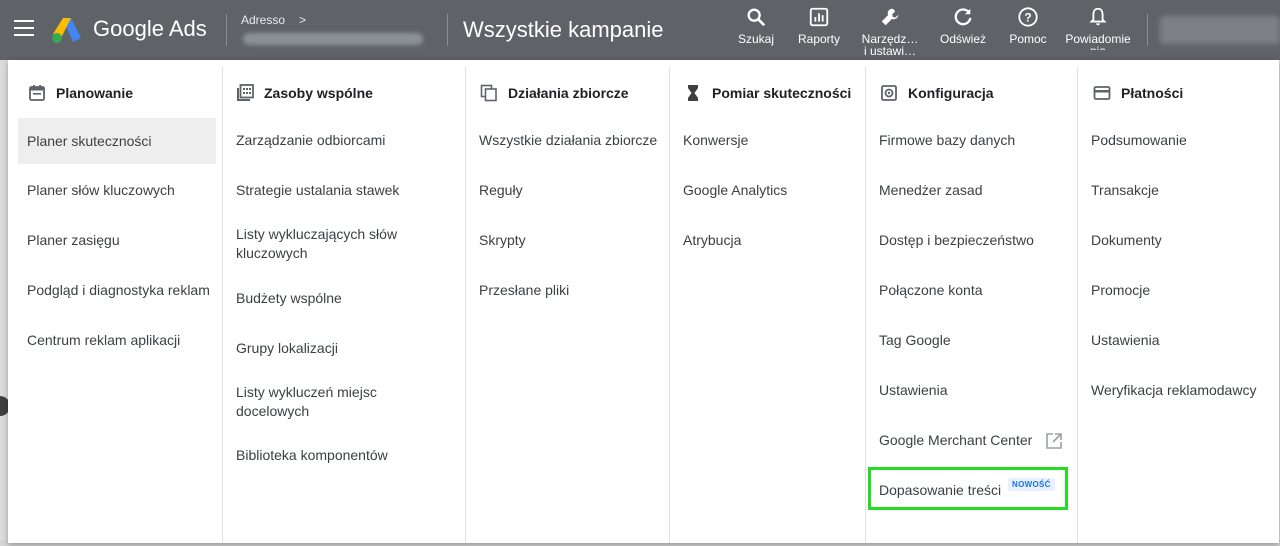  I want to click on tool-label: Szukaj, so click(756, 39).